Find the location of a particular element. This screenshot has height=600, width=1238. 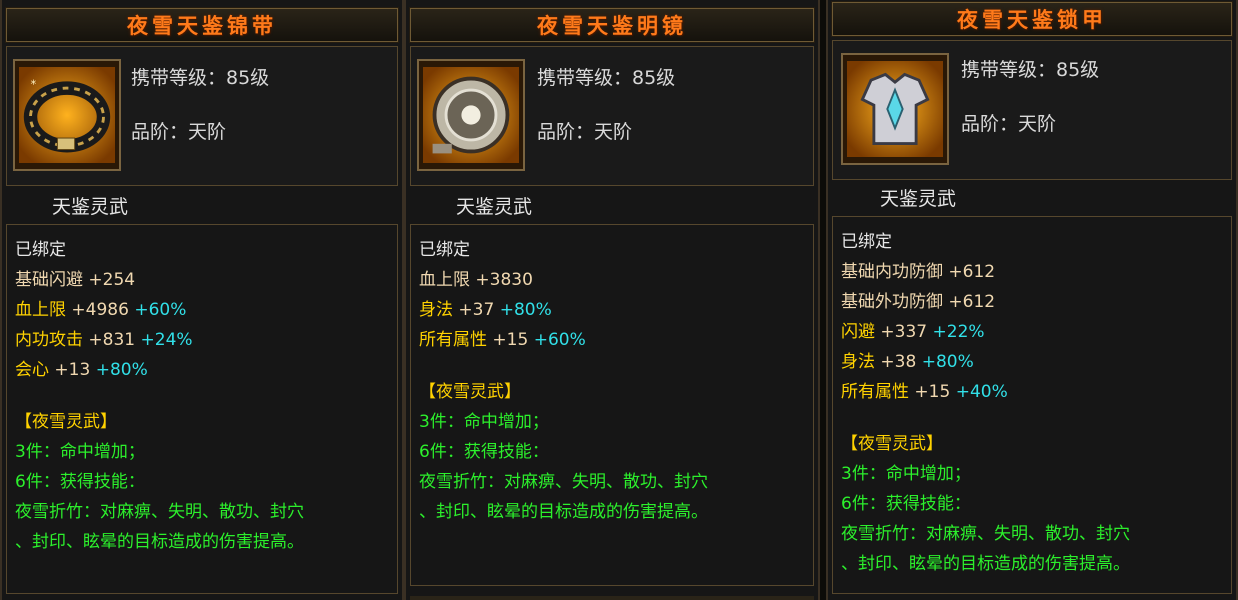

stat-row: 所有属性 +15 +40% is located at coordinates (924, 392).